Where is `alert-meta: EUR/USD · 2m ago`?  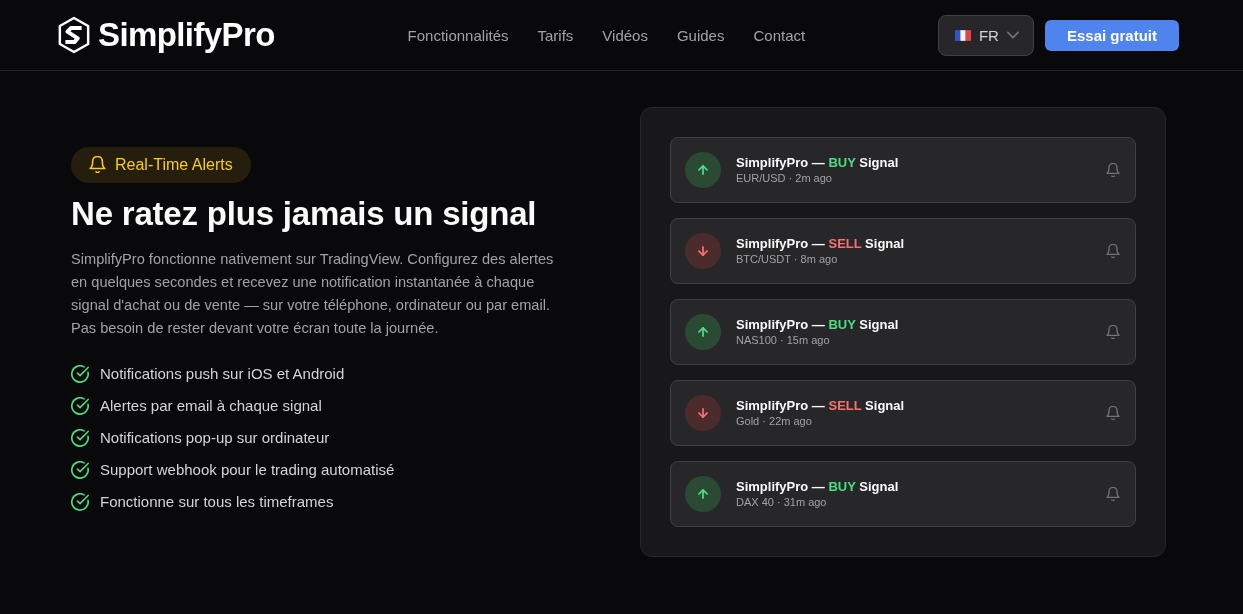
alert-meta: EUR/USD · 2m ago is located at coordinates (784, 178).